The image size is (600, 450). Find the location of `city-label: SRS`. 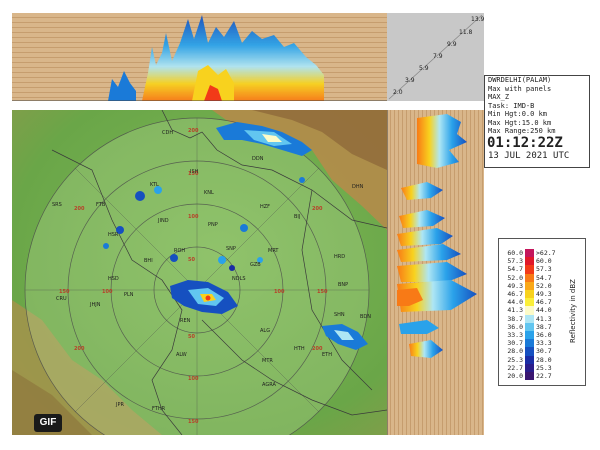

city-label: SRS is located at coordinates (57, 205).